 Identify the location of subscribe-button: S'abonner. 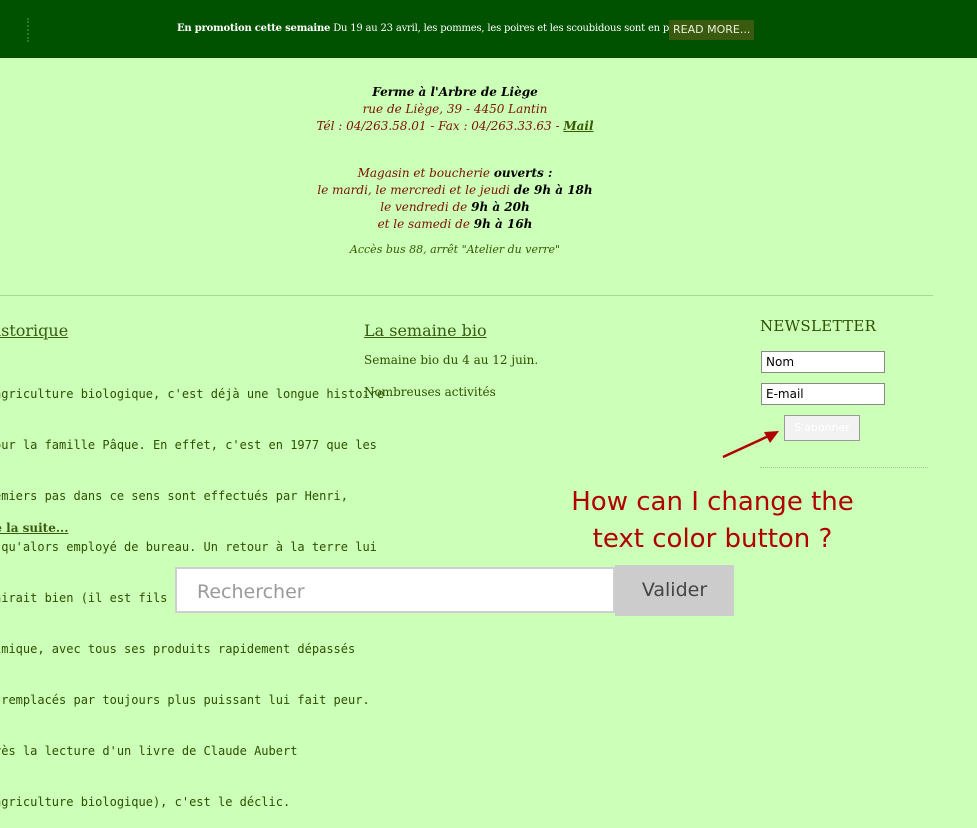
(822, 428).